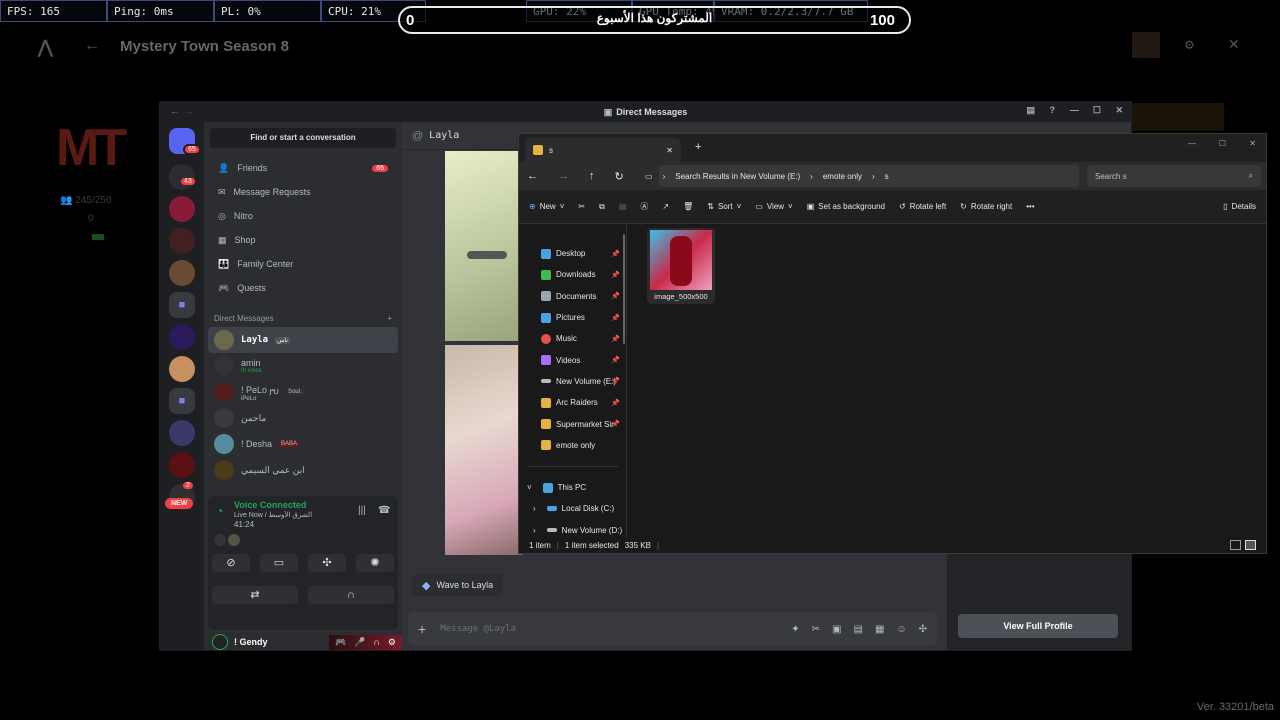  Describe the element at coordinates (773, 206) in the screenshot. I see `view-button: ▭ View ˅` at that location.